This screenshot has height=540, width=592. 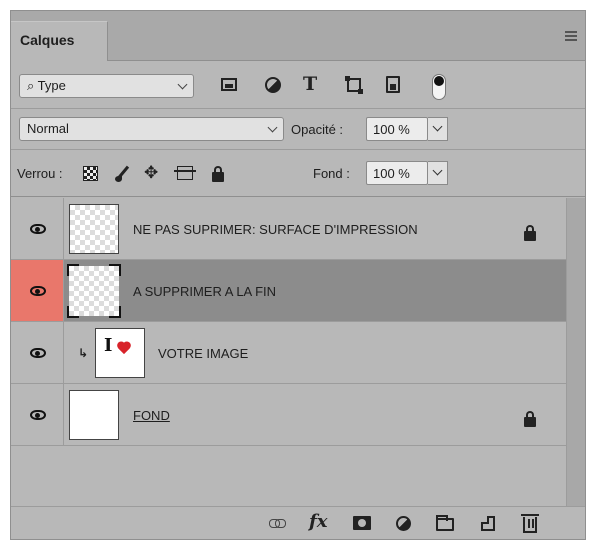 I want to click on adjustment-layer-filter-icon, so click(x=273, y=85).